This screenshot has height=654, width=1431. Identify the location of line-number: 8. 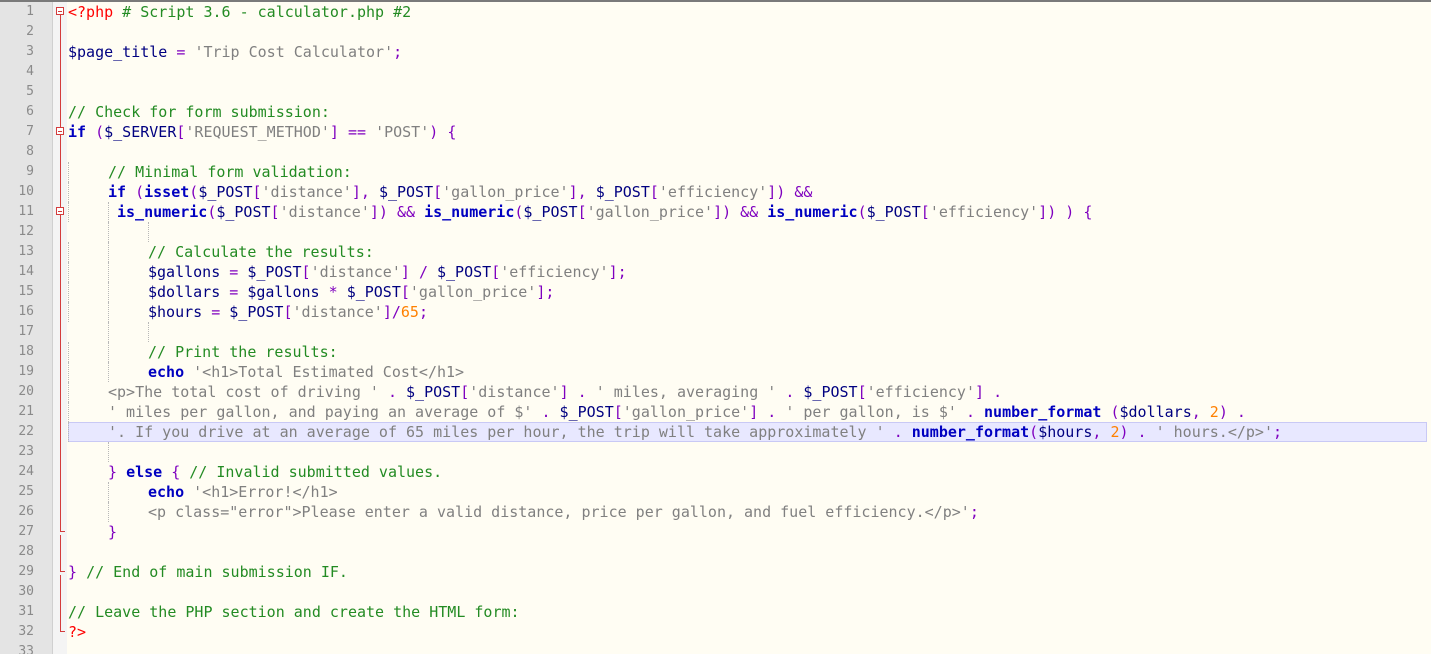
(30, 151).